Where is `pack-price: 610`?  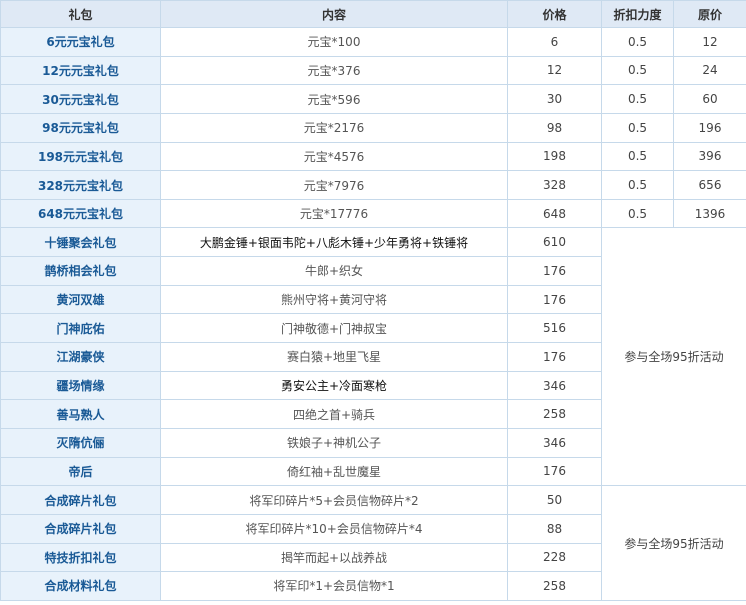
pack-price: 610 is located at coordinates (554, 242).